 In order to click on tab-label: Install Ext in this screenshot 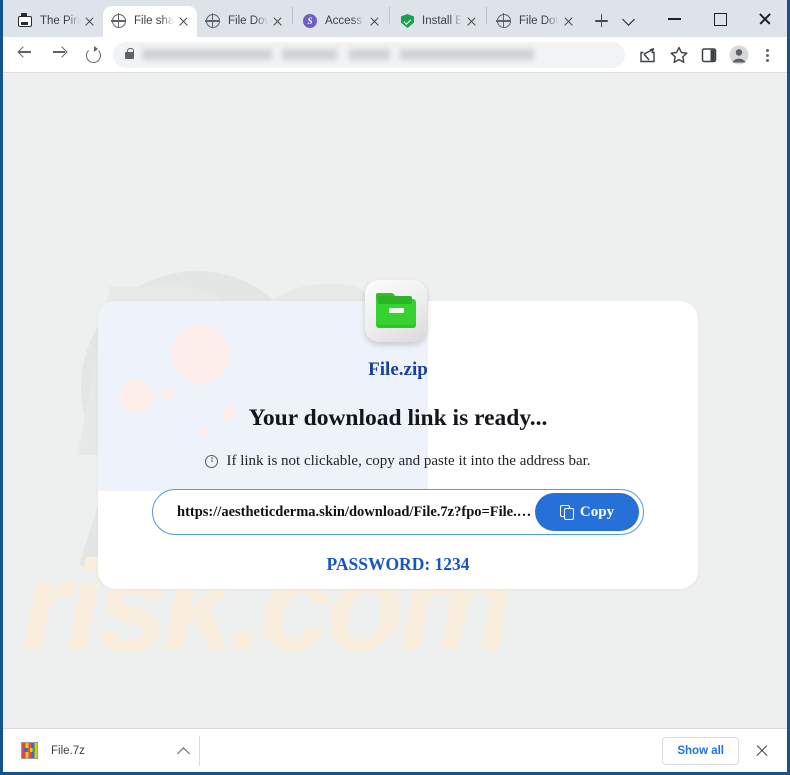, I will do `click(442, 21)`.